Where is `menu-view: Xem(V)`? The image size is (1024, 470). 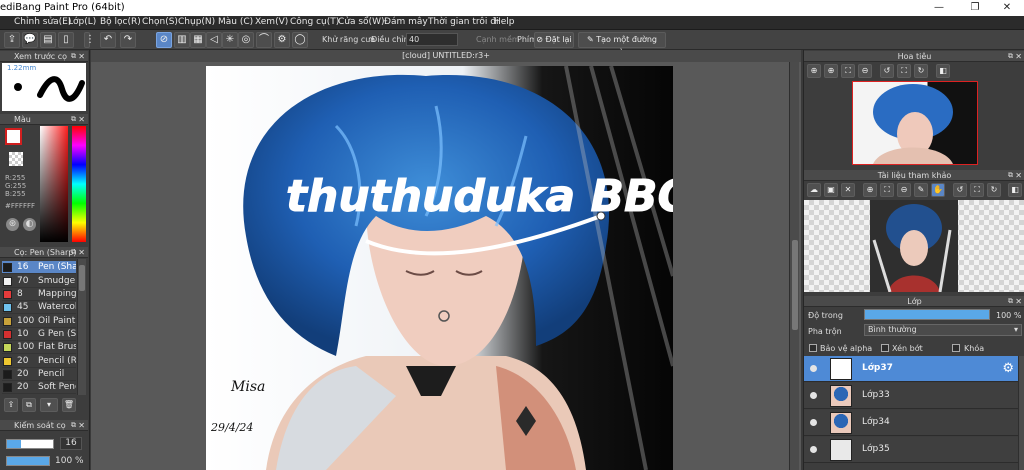 menu-view: Xem(V) is located at coordinates (271, 22).